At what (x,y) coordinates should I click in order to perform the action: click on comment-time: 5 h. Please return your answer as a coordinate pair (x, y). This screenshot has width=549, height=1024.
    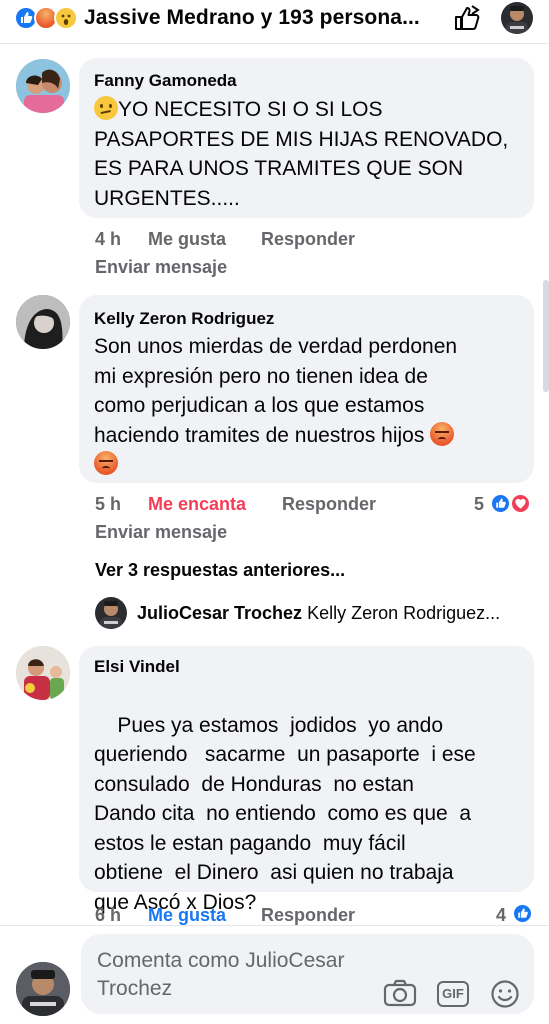
    Looking at the image, I should click on (108, 504).